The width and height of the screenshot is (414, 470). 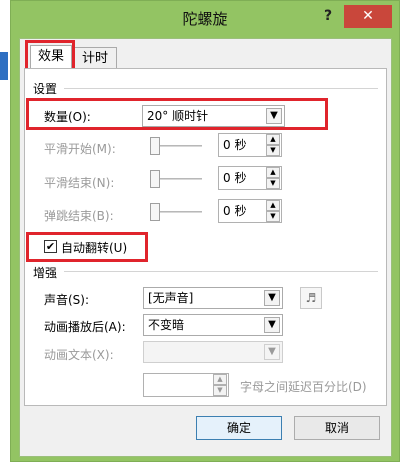 What do you see at coordinates (177, 114) in the screenshot?
I see `highlight-amount` at bounding box center [177, 114].